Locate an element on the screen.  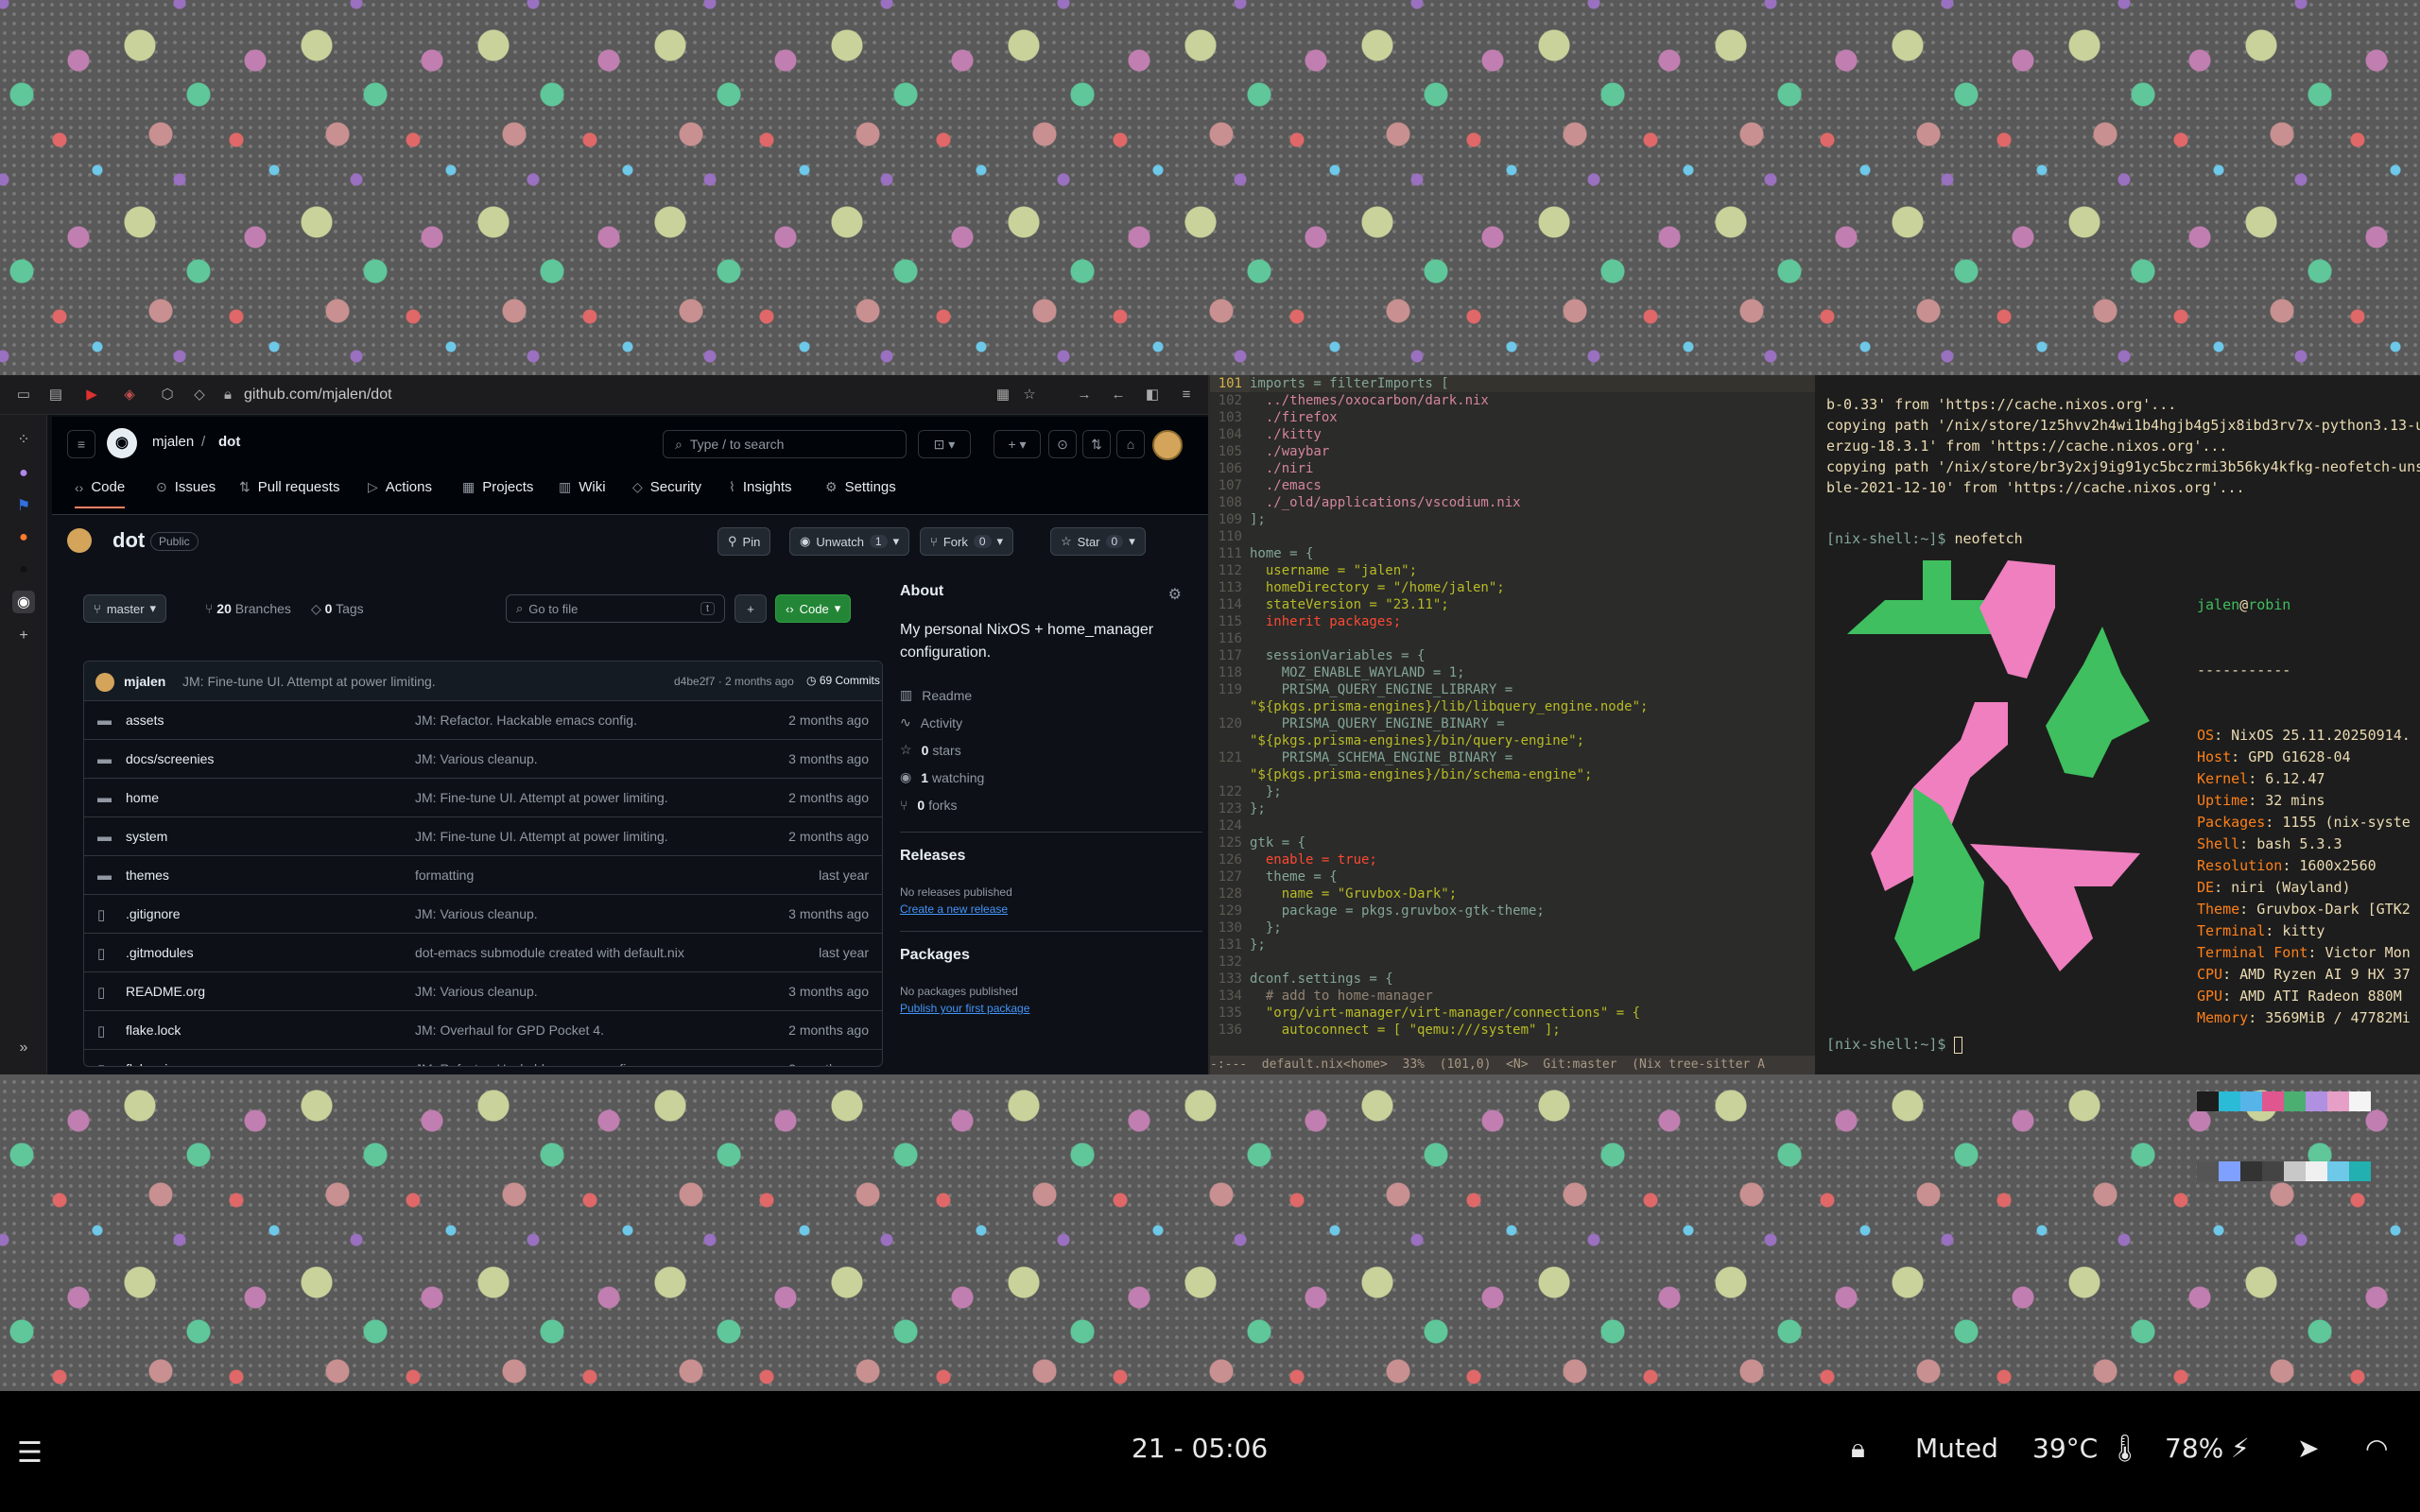
repo-title: dot is located at coordinates (129, 540).